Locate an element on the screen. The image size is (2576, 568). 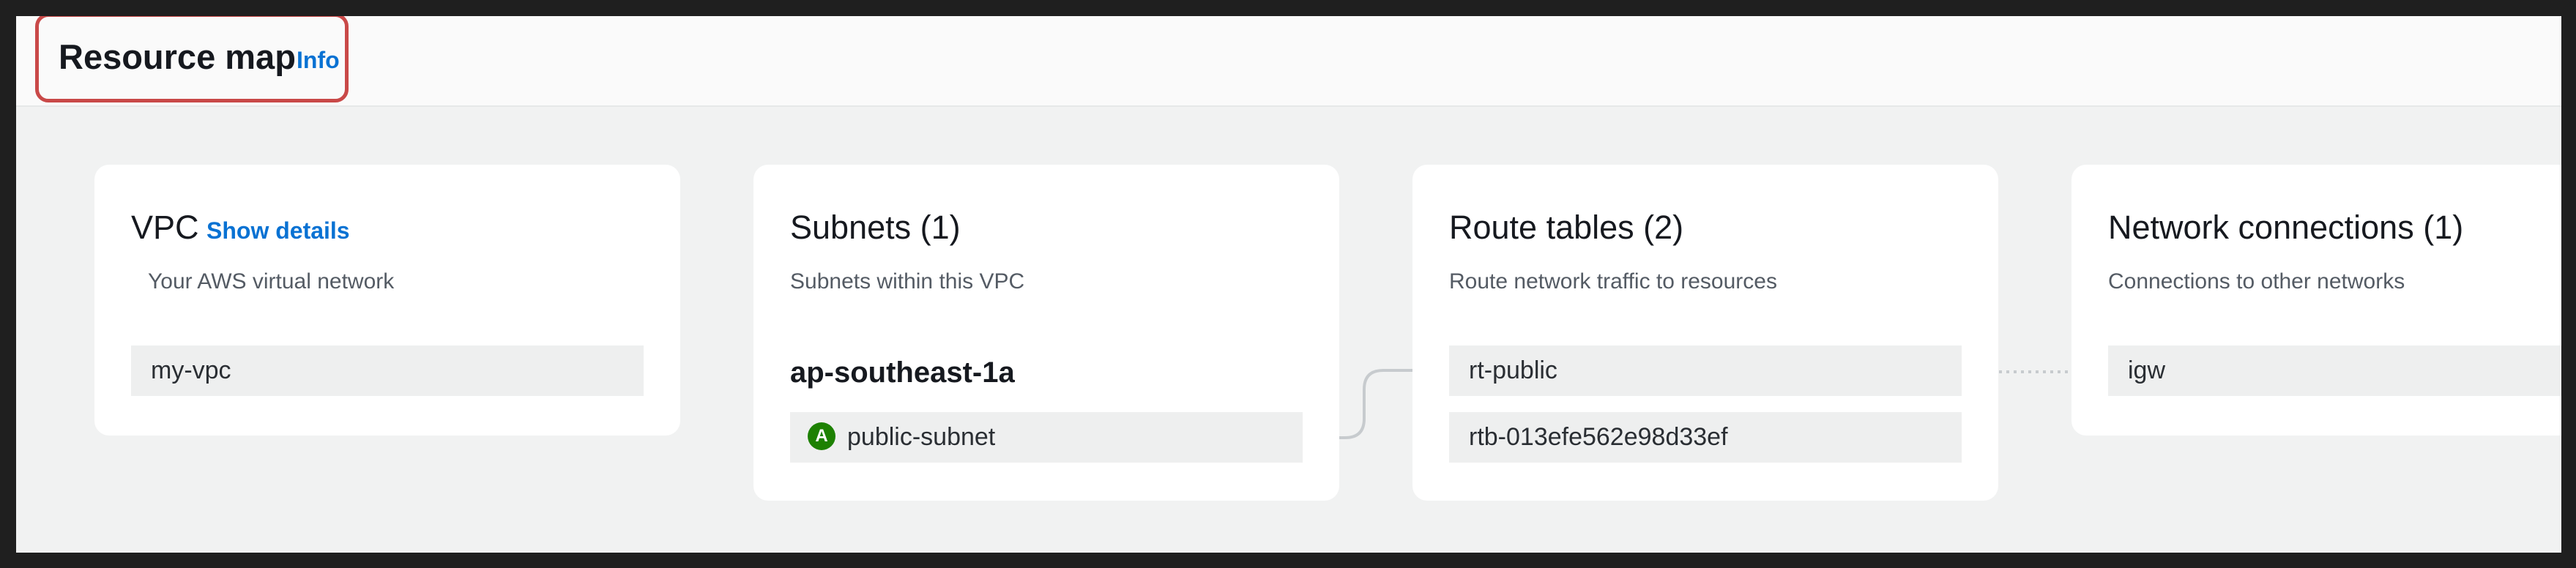
network-connections-card-title: Network connections (1) is located at coordinates (2286, 227).